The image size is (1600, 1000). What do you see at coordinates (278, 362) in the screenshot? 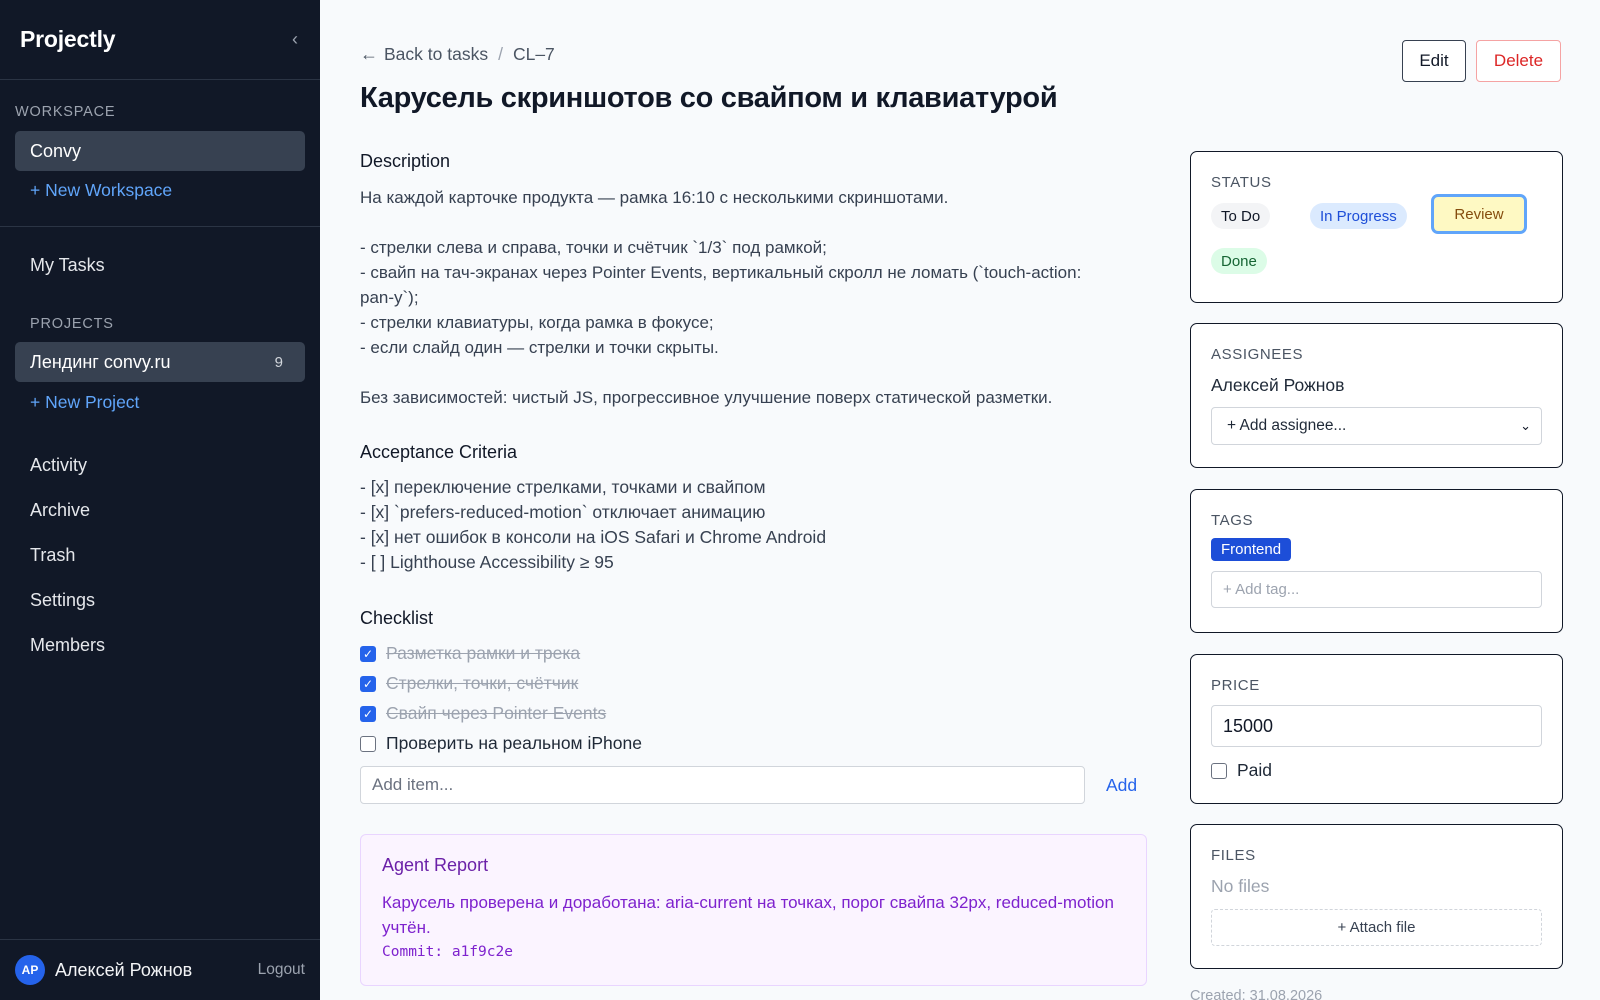
I see `project-task-count: 9` at bounding box center [278, 362].